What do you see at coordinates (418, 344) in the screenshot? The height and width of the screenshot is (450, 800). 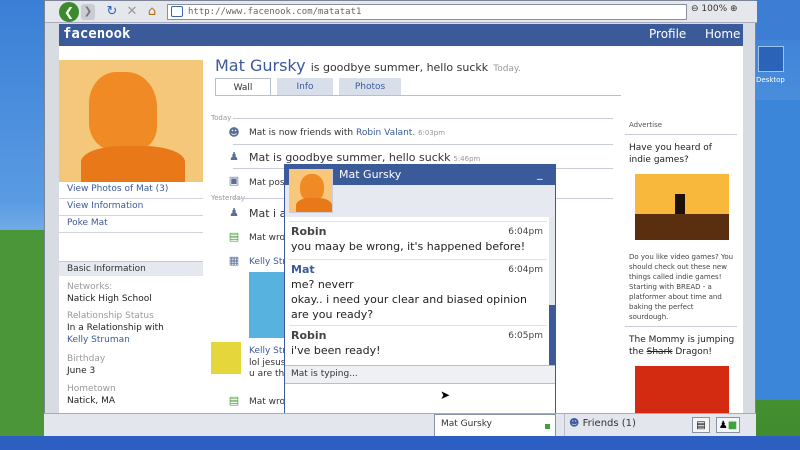 I see `chat-message: Robin 6:05pm i've been ready!` at bounding box center [418, 344].